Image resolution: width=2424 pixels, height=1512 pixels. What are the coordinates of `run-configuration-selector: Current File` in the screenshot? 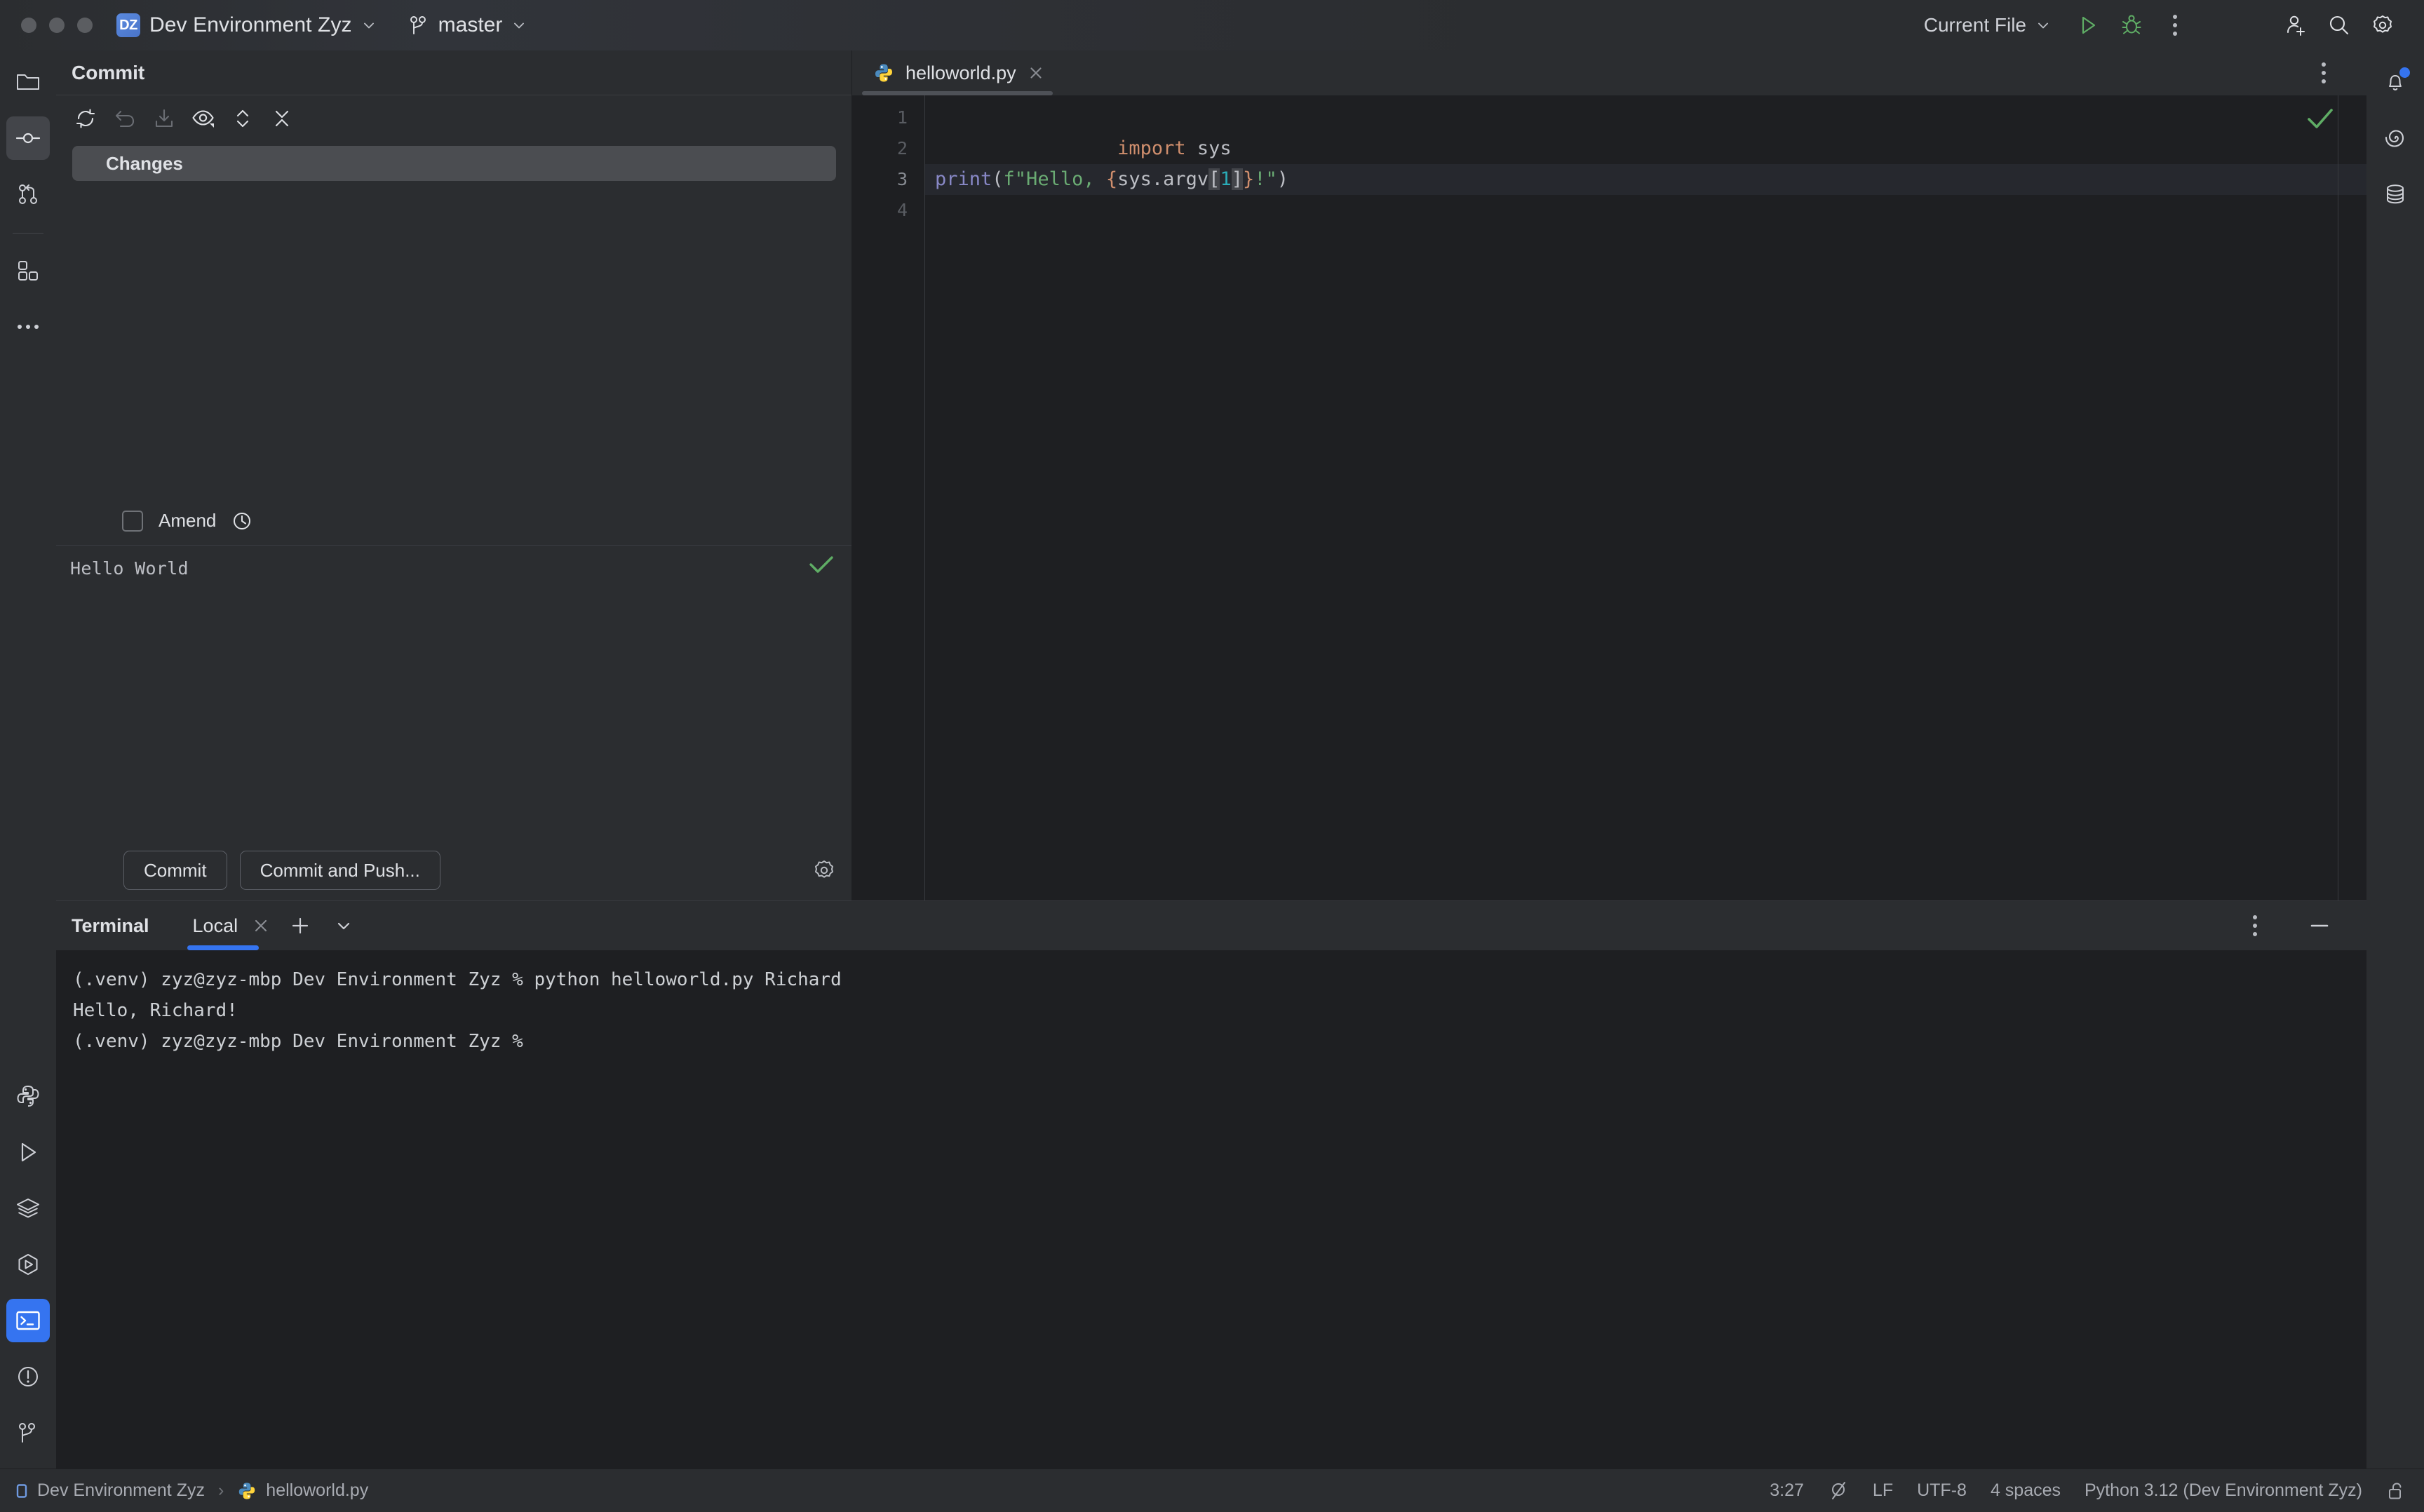 It's located at (1987, 25).